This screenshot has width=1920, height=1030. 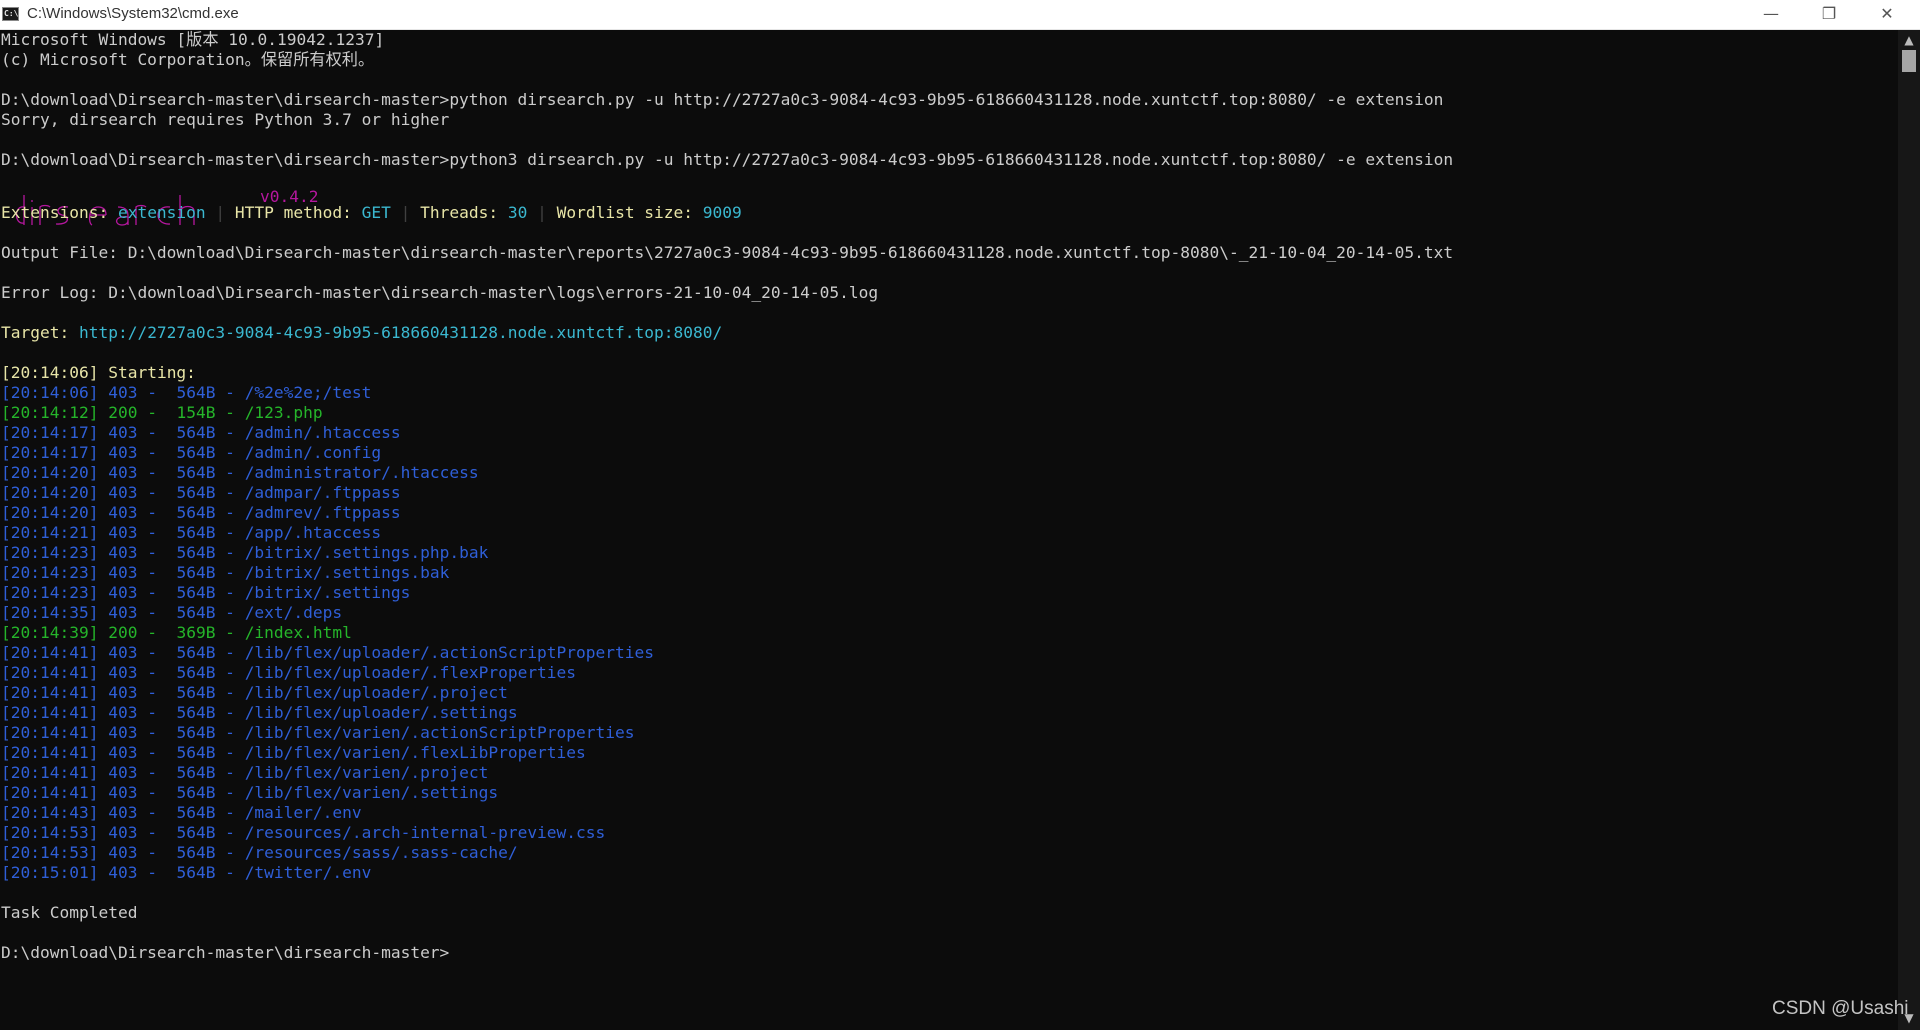 I want to click on result-time: [20:14:43], so click(x=50, y=812).